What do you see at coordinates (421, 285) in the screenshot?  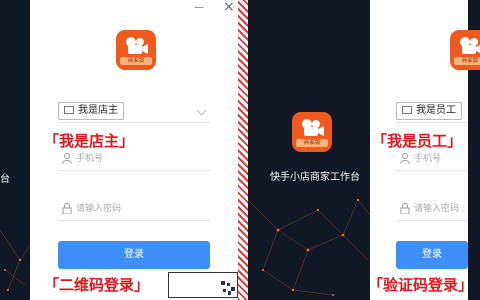 I see `code-login-caption: 「验证码登录」` at bounding box center [421, 285].